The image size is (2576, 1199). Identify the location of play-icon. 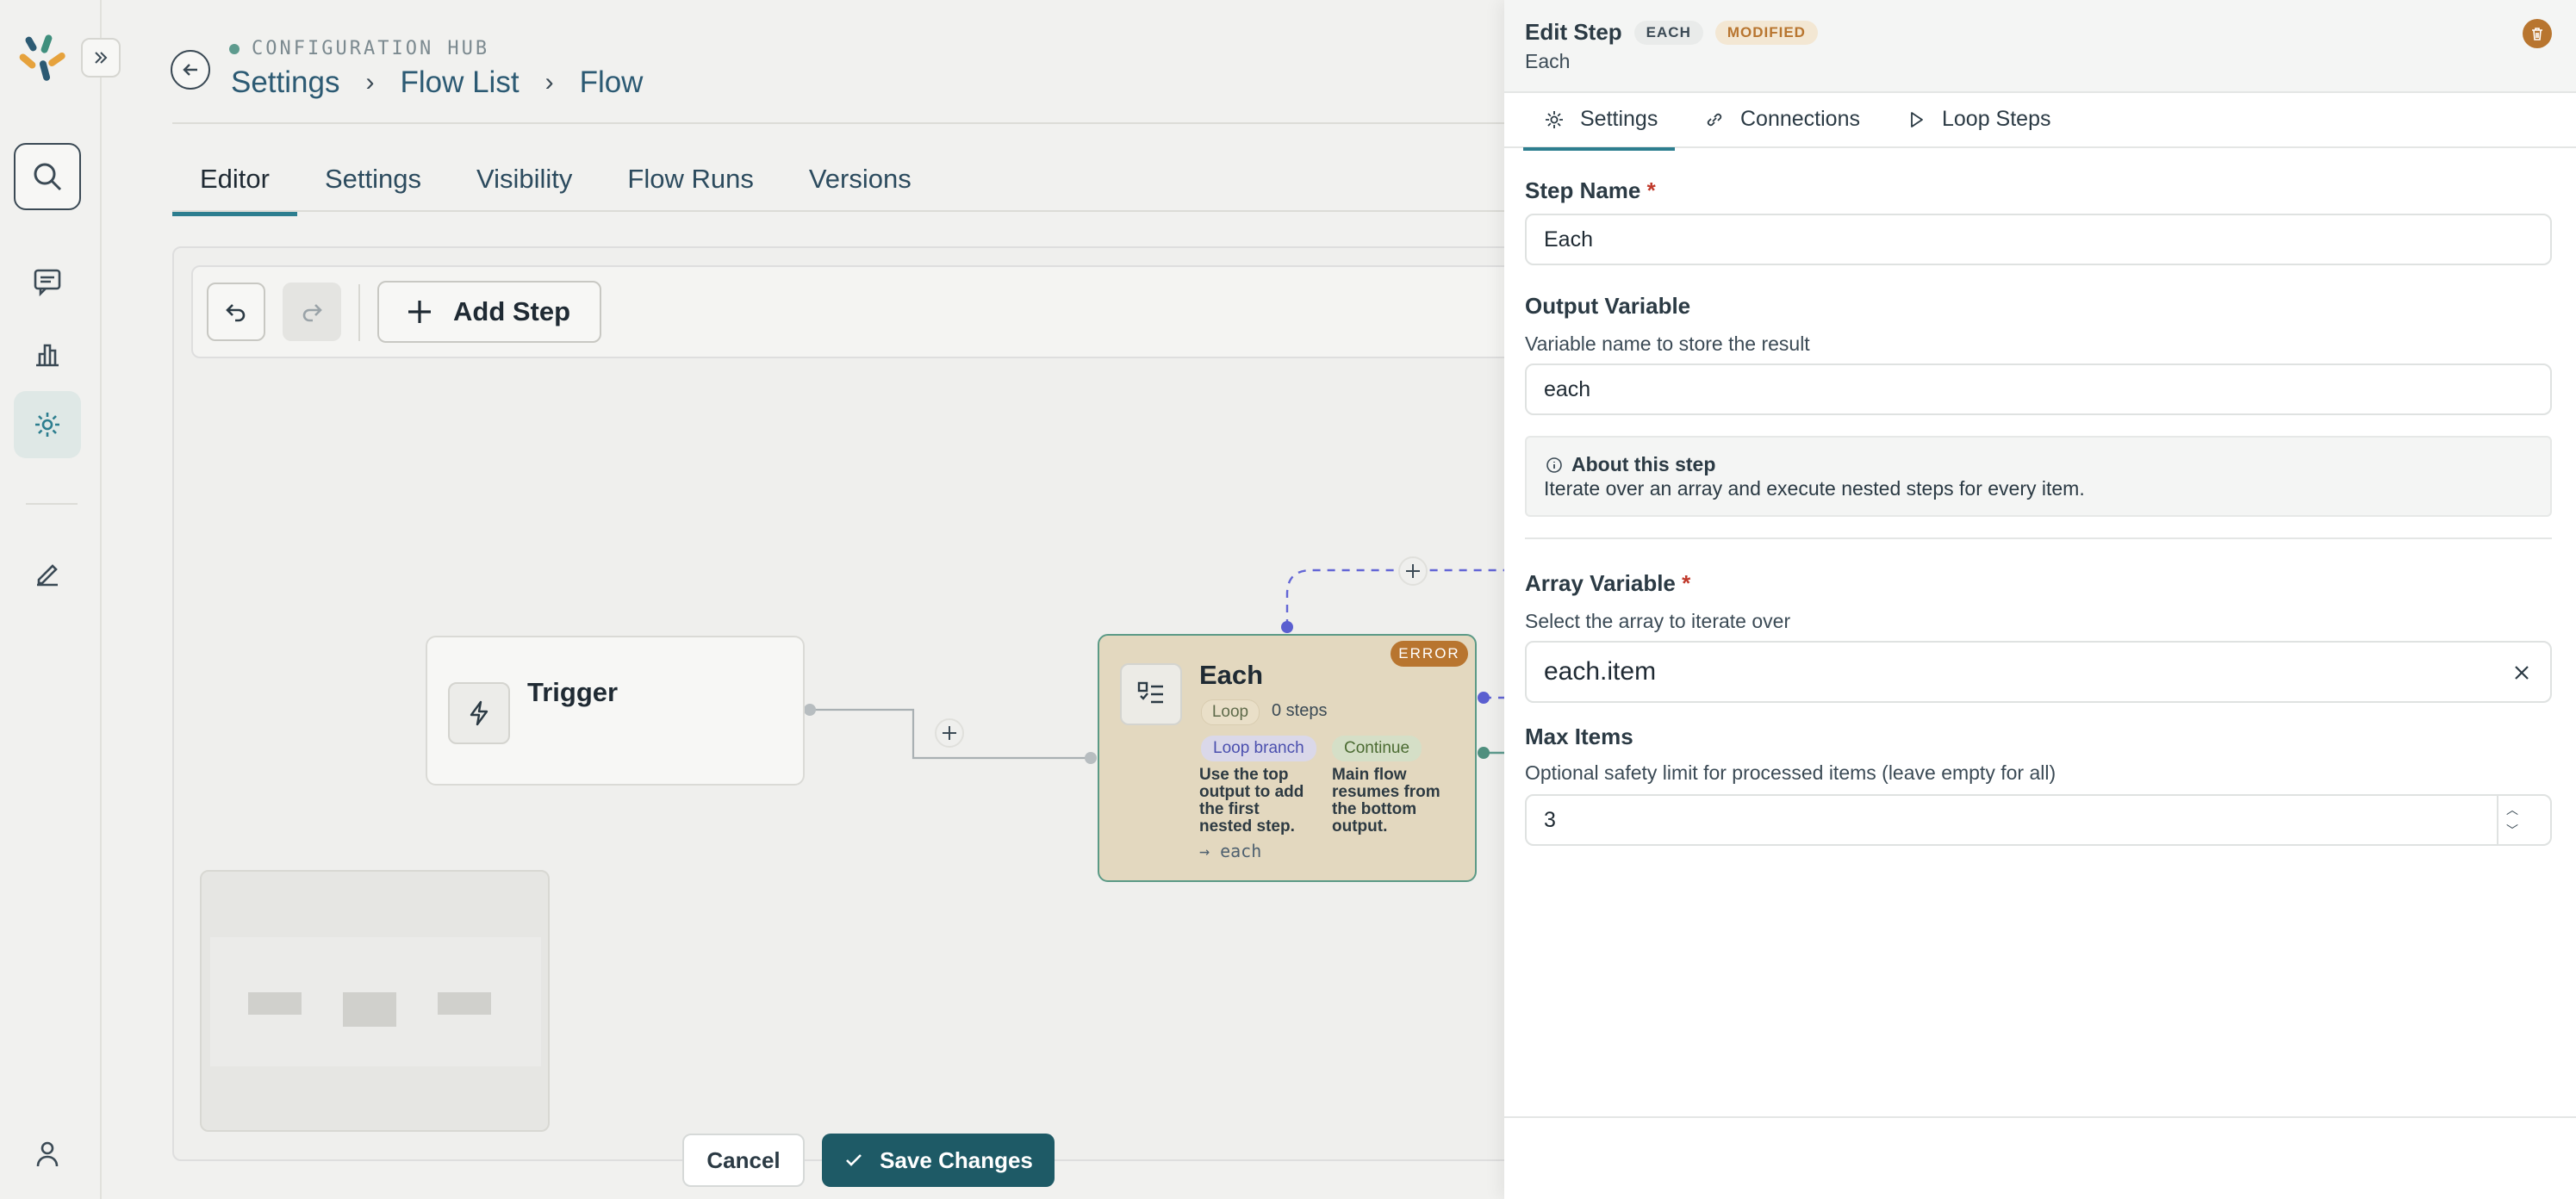
(1917, 119).